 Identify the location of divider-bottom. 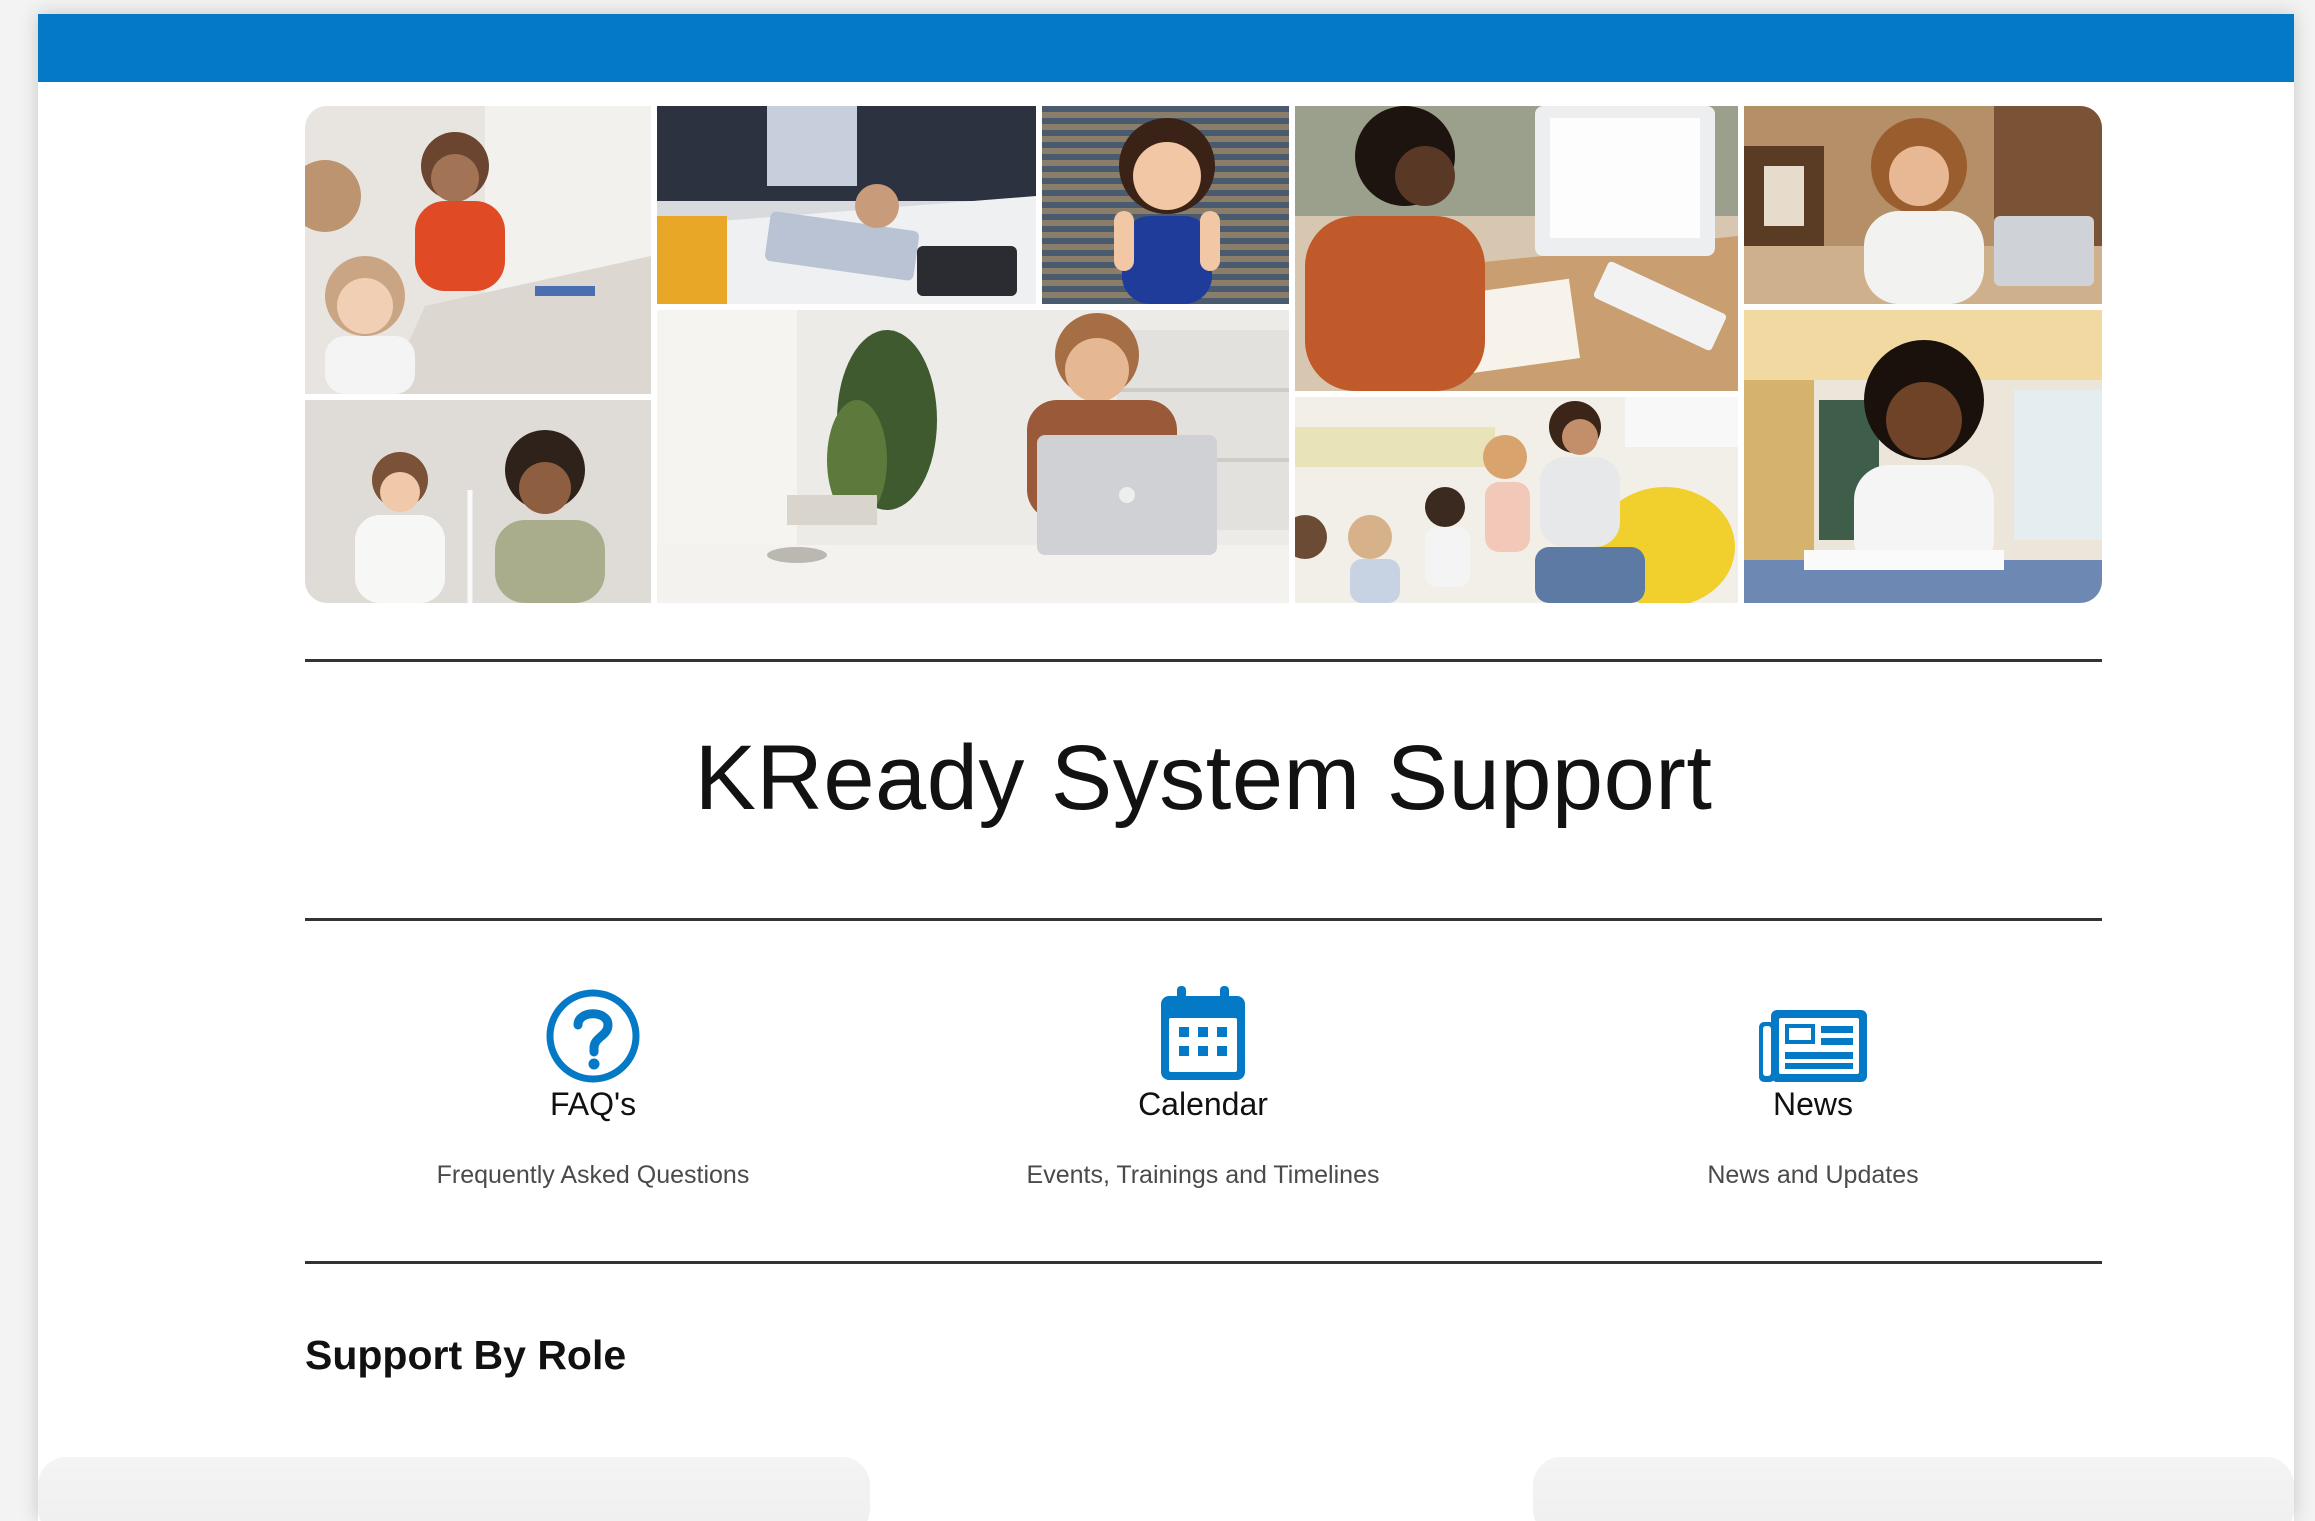
(1203, 1262).